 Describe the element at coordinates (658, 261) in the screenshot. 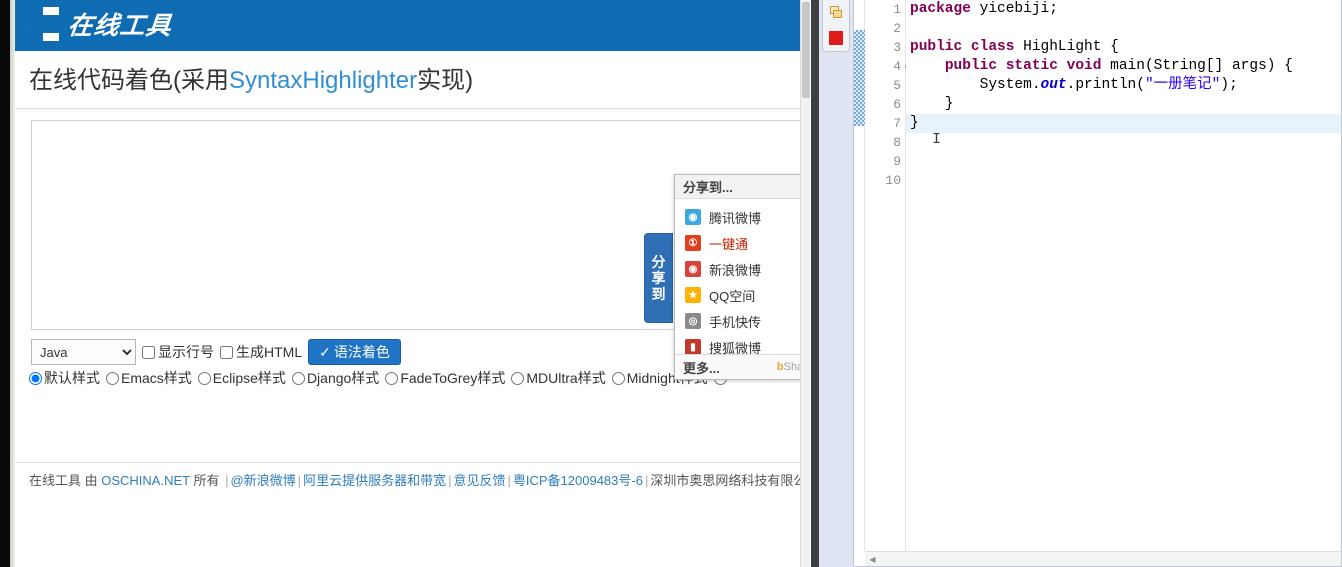

I see `share-tab-char: 分` at that location.